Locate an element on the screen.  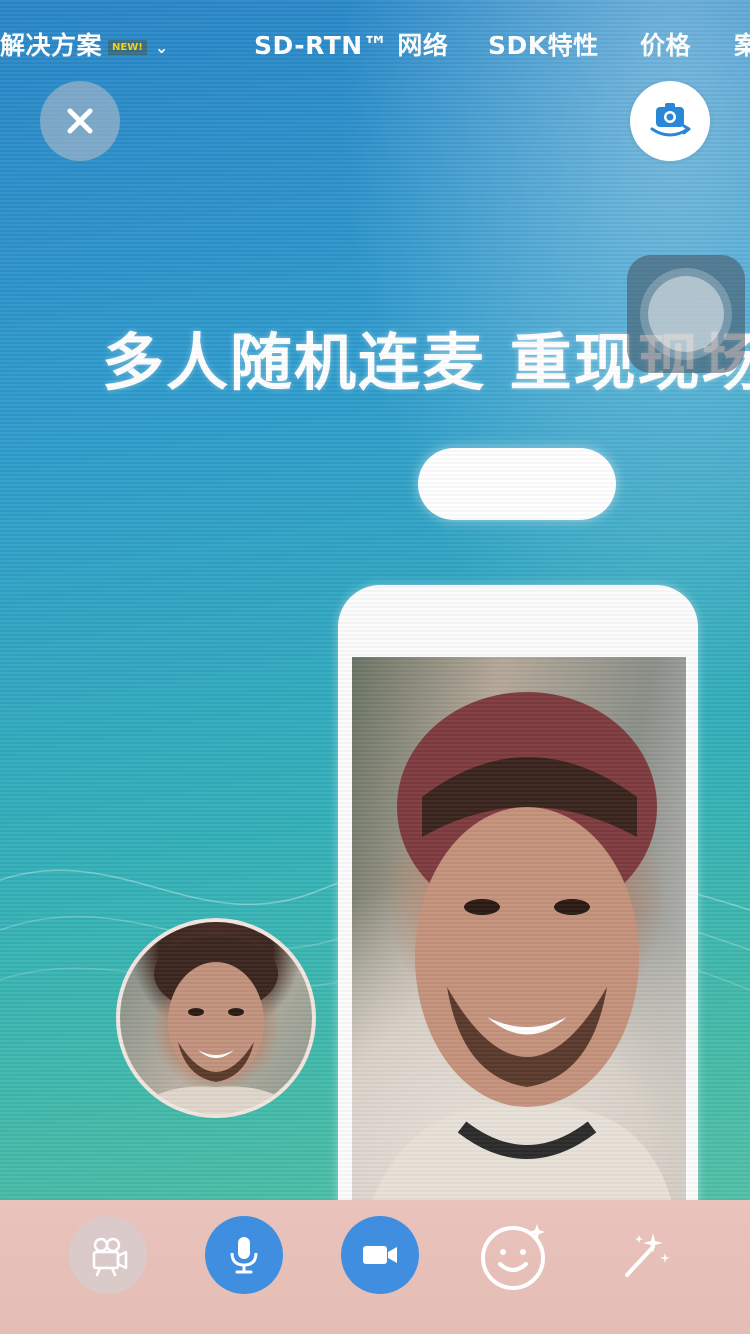
video-camera-icon is located at coordinates (380, 1255).